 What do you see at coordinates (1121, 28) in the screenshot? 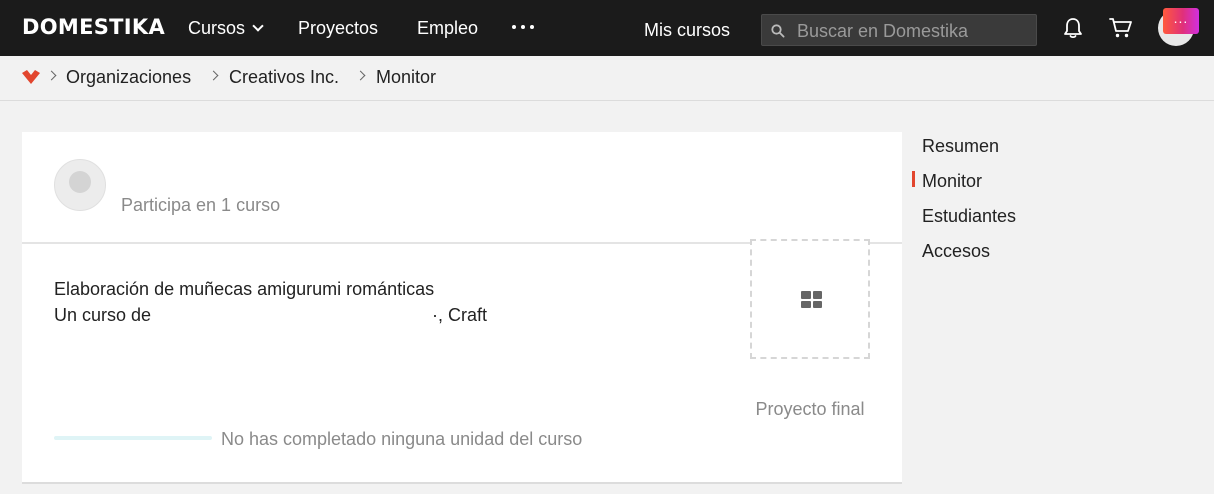
I see `shopping-cart-icon` at bounding box center [1121, 28].